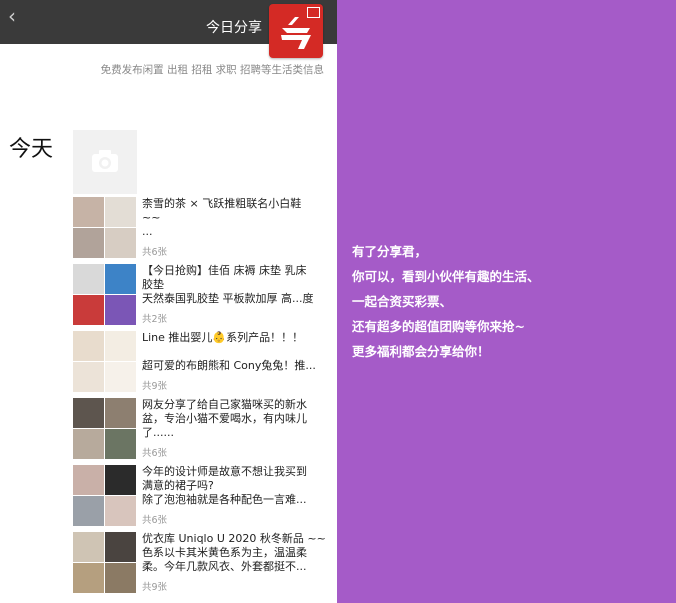 Image resolution: width=676 pixels, height=603 pixels. What do you see at coordinates (234, 538) in the screenshot?
I see `post-text-line: 优衣库 Uniqlo U 2020 秋冬新品 ~~` at bounding box center [234, 538].